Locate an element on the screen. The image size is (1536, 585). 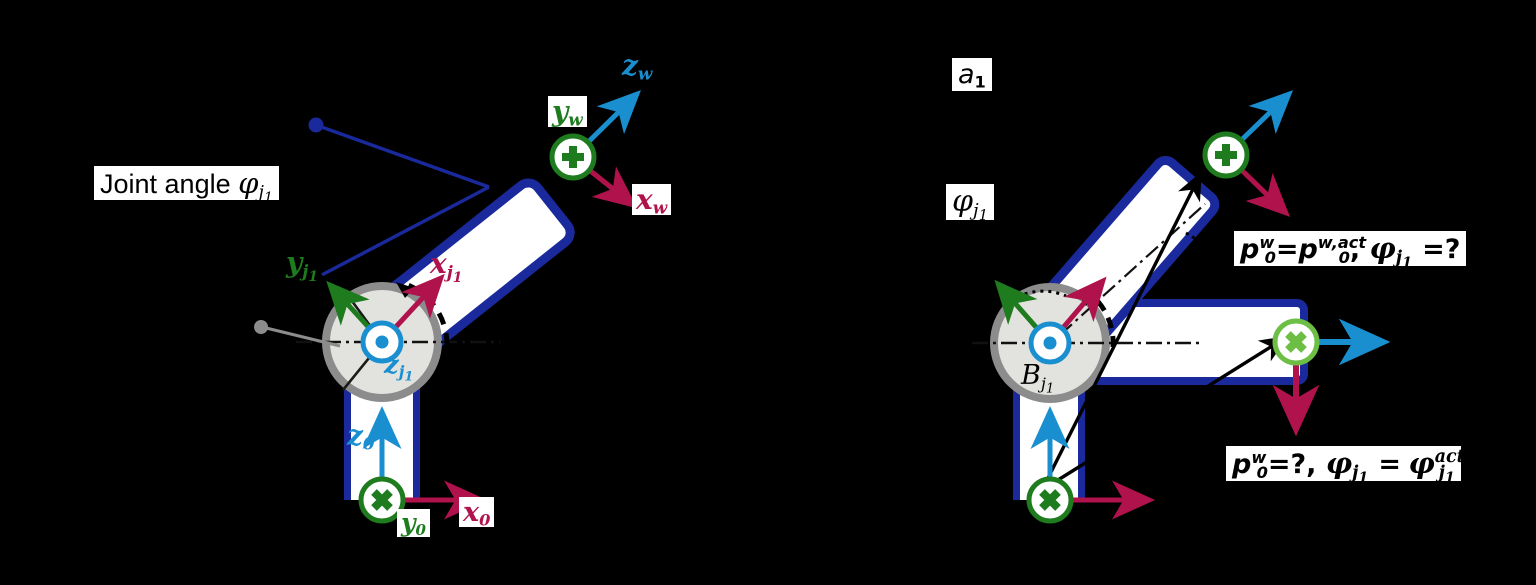
left-label-z-j1: zj1 is located at coordinates (398, 367).